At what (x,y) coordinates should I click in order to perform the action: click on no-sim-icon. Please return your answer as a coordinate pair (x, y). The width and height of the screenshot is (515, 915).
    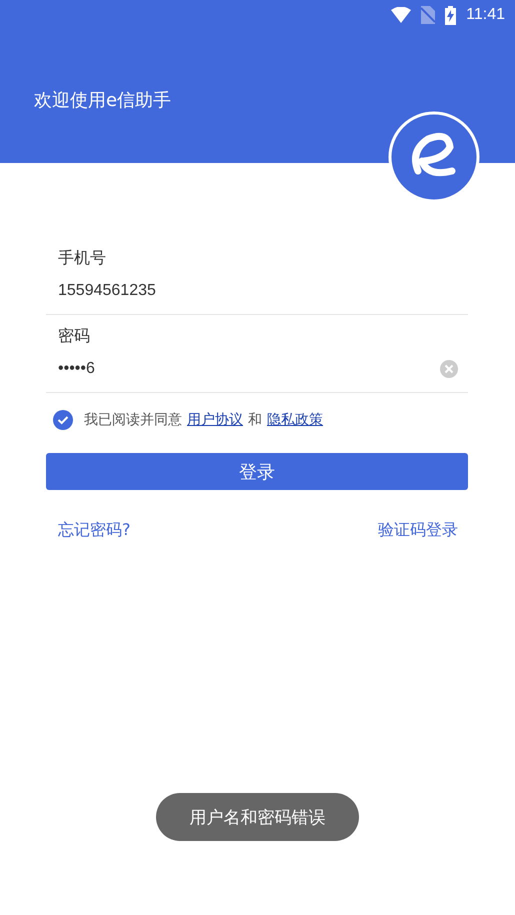
    Looking at the image, I should click on (428, 15).